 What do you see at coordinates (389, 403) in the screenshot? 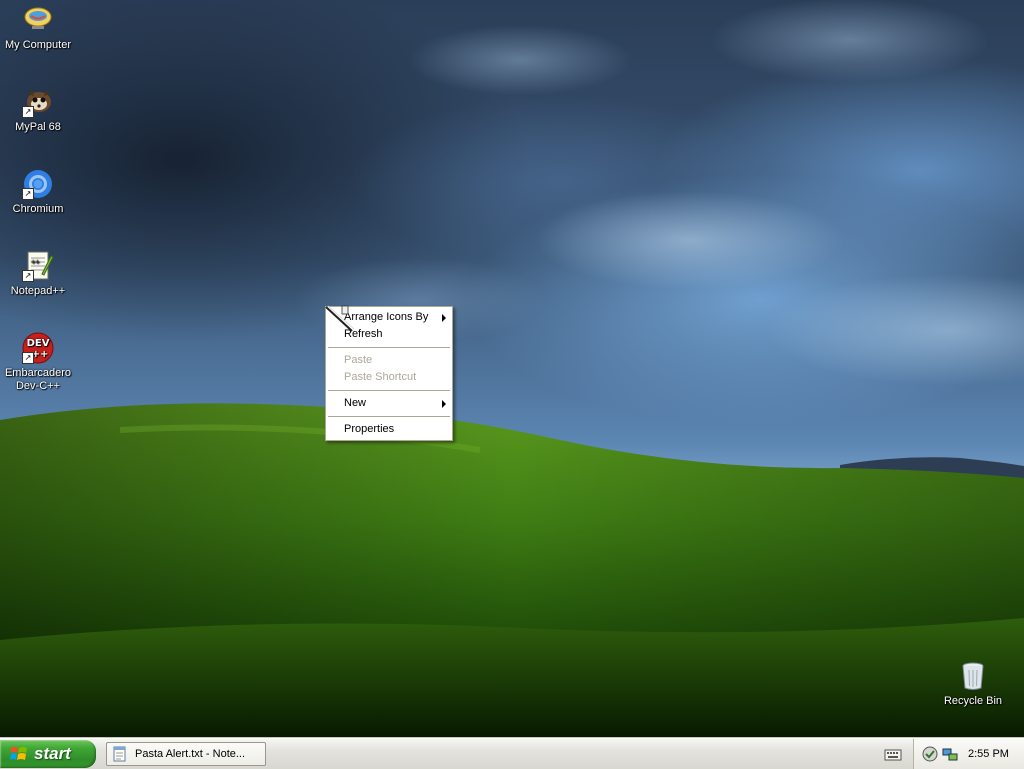
I see `menu-item-new: New` at bounding box center [389, 403].